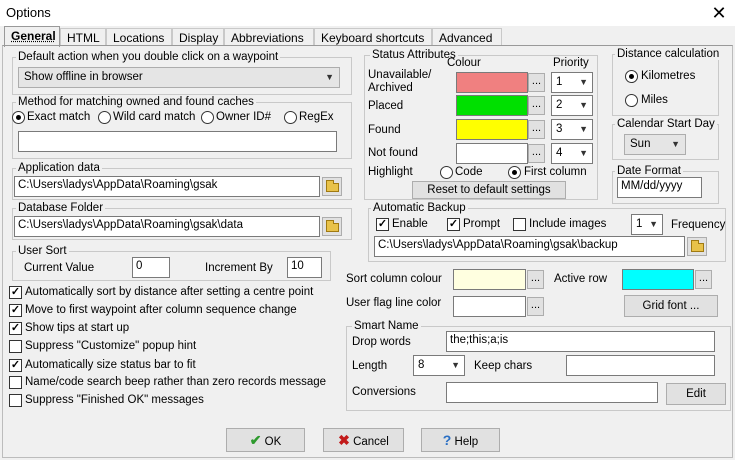 This screenshot has width=735, height=460. What do you see at coordinates (559, 153) in the screenshot?
I see `not-found-priority-value: 4` at bounding box center [559, 153].